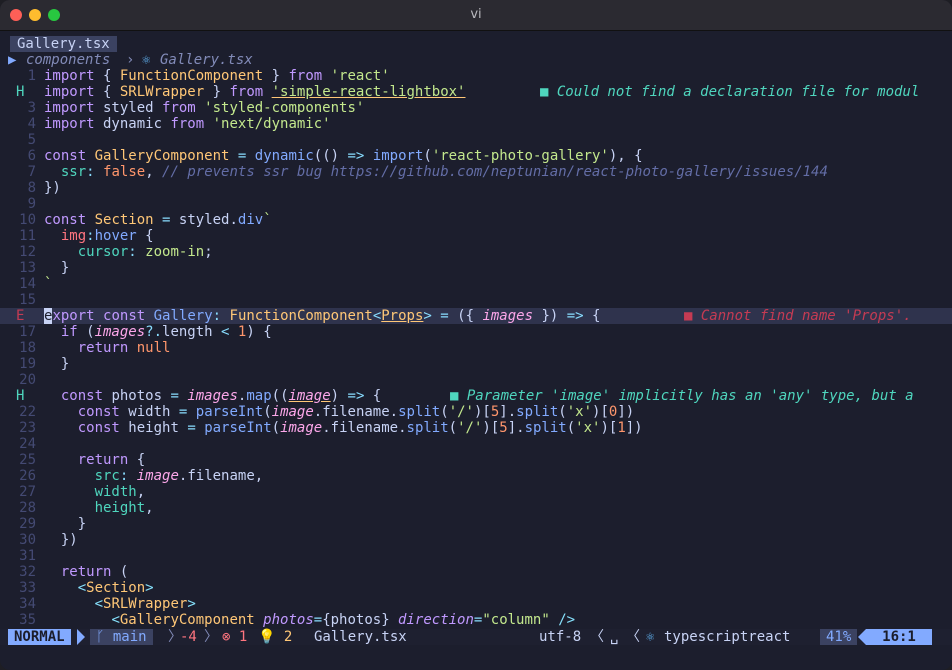  Describe the element at coordinates (27, 268) in the screenshot. I see `line-number: 13` at that location.